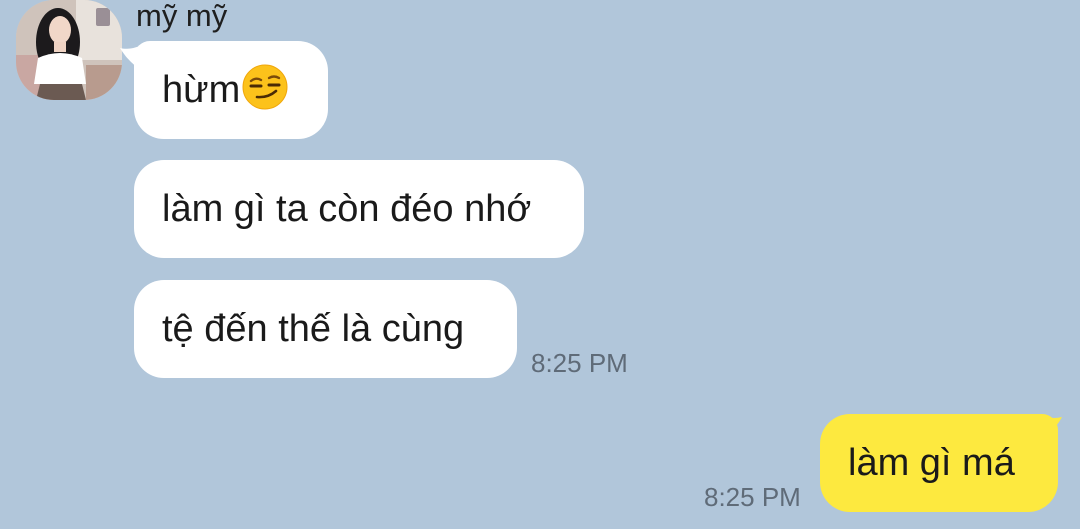 The height and width of the screenshot is (529, 1080). Describe the element at coordinates (201, 90) in the screenshot. I see `message-text: hừm` at that location.